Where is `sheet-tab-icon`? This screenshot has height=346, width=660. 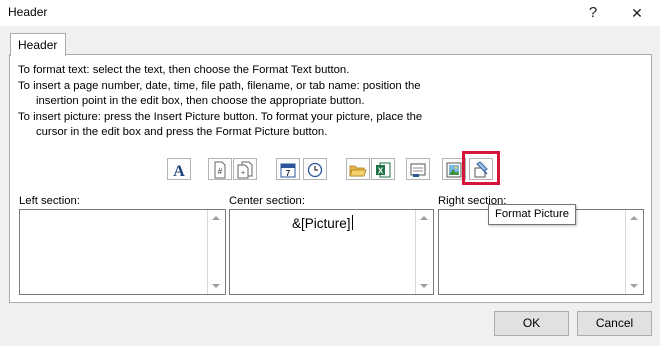
sheet-tab-icon is located at coordinates (418, 170).